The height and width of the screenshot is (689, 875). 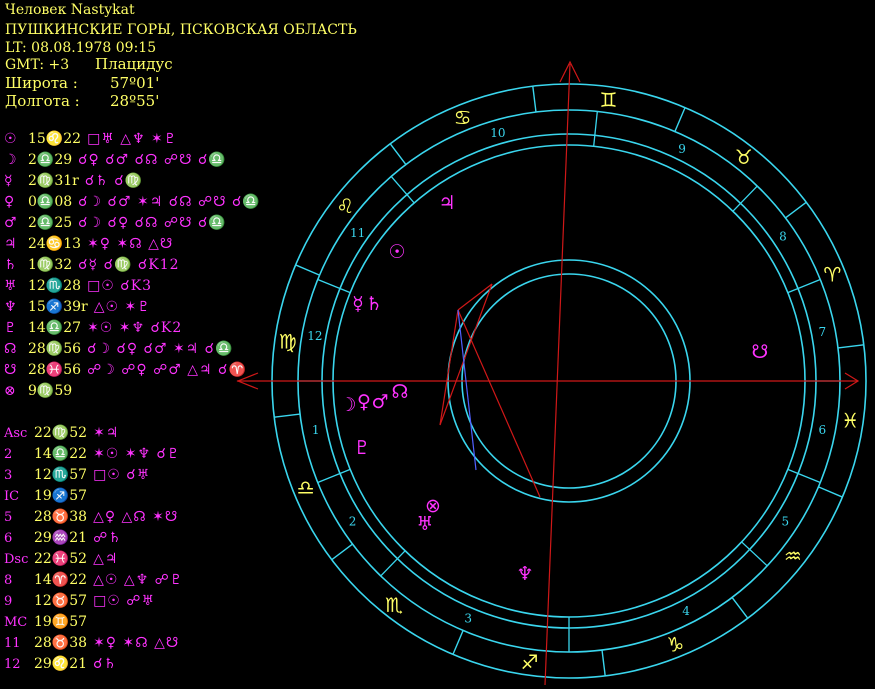 What do you see at coordinates (783, 237) in the screenshot?
I see `house-number: 8` at bounding box center [783, 237].